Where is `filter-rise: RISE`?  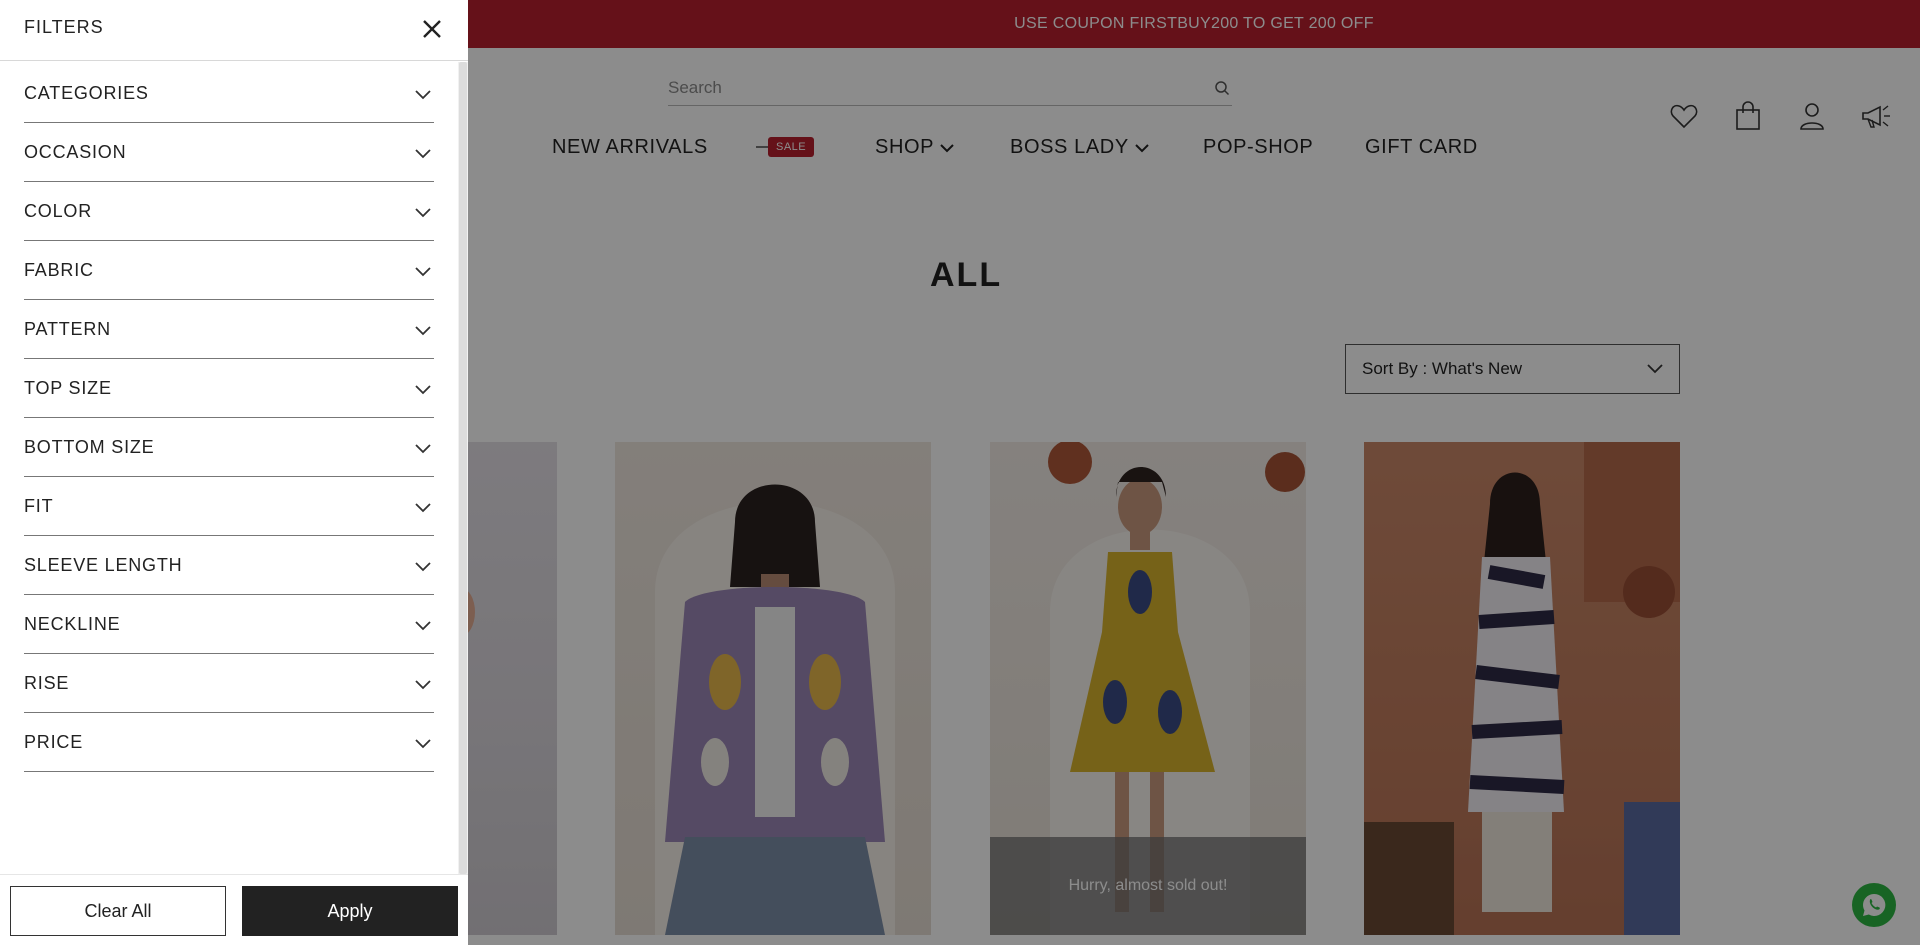 filter-rise: RISE is located at coordinates (229, 683).